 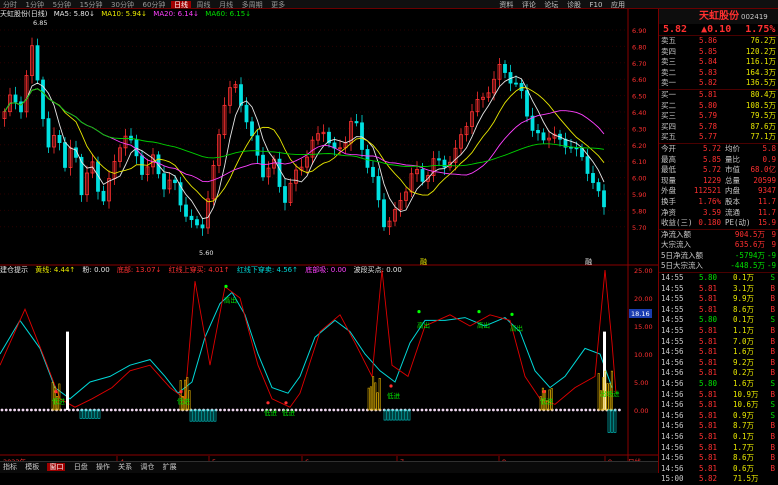 I want to click on bottom-tab: 调仓, so click(x=147, y=467).